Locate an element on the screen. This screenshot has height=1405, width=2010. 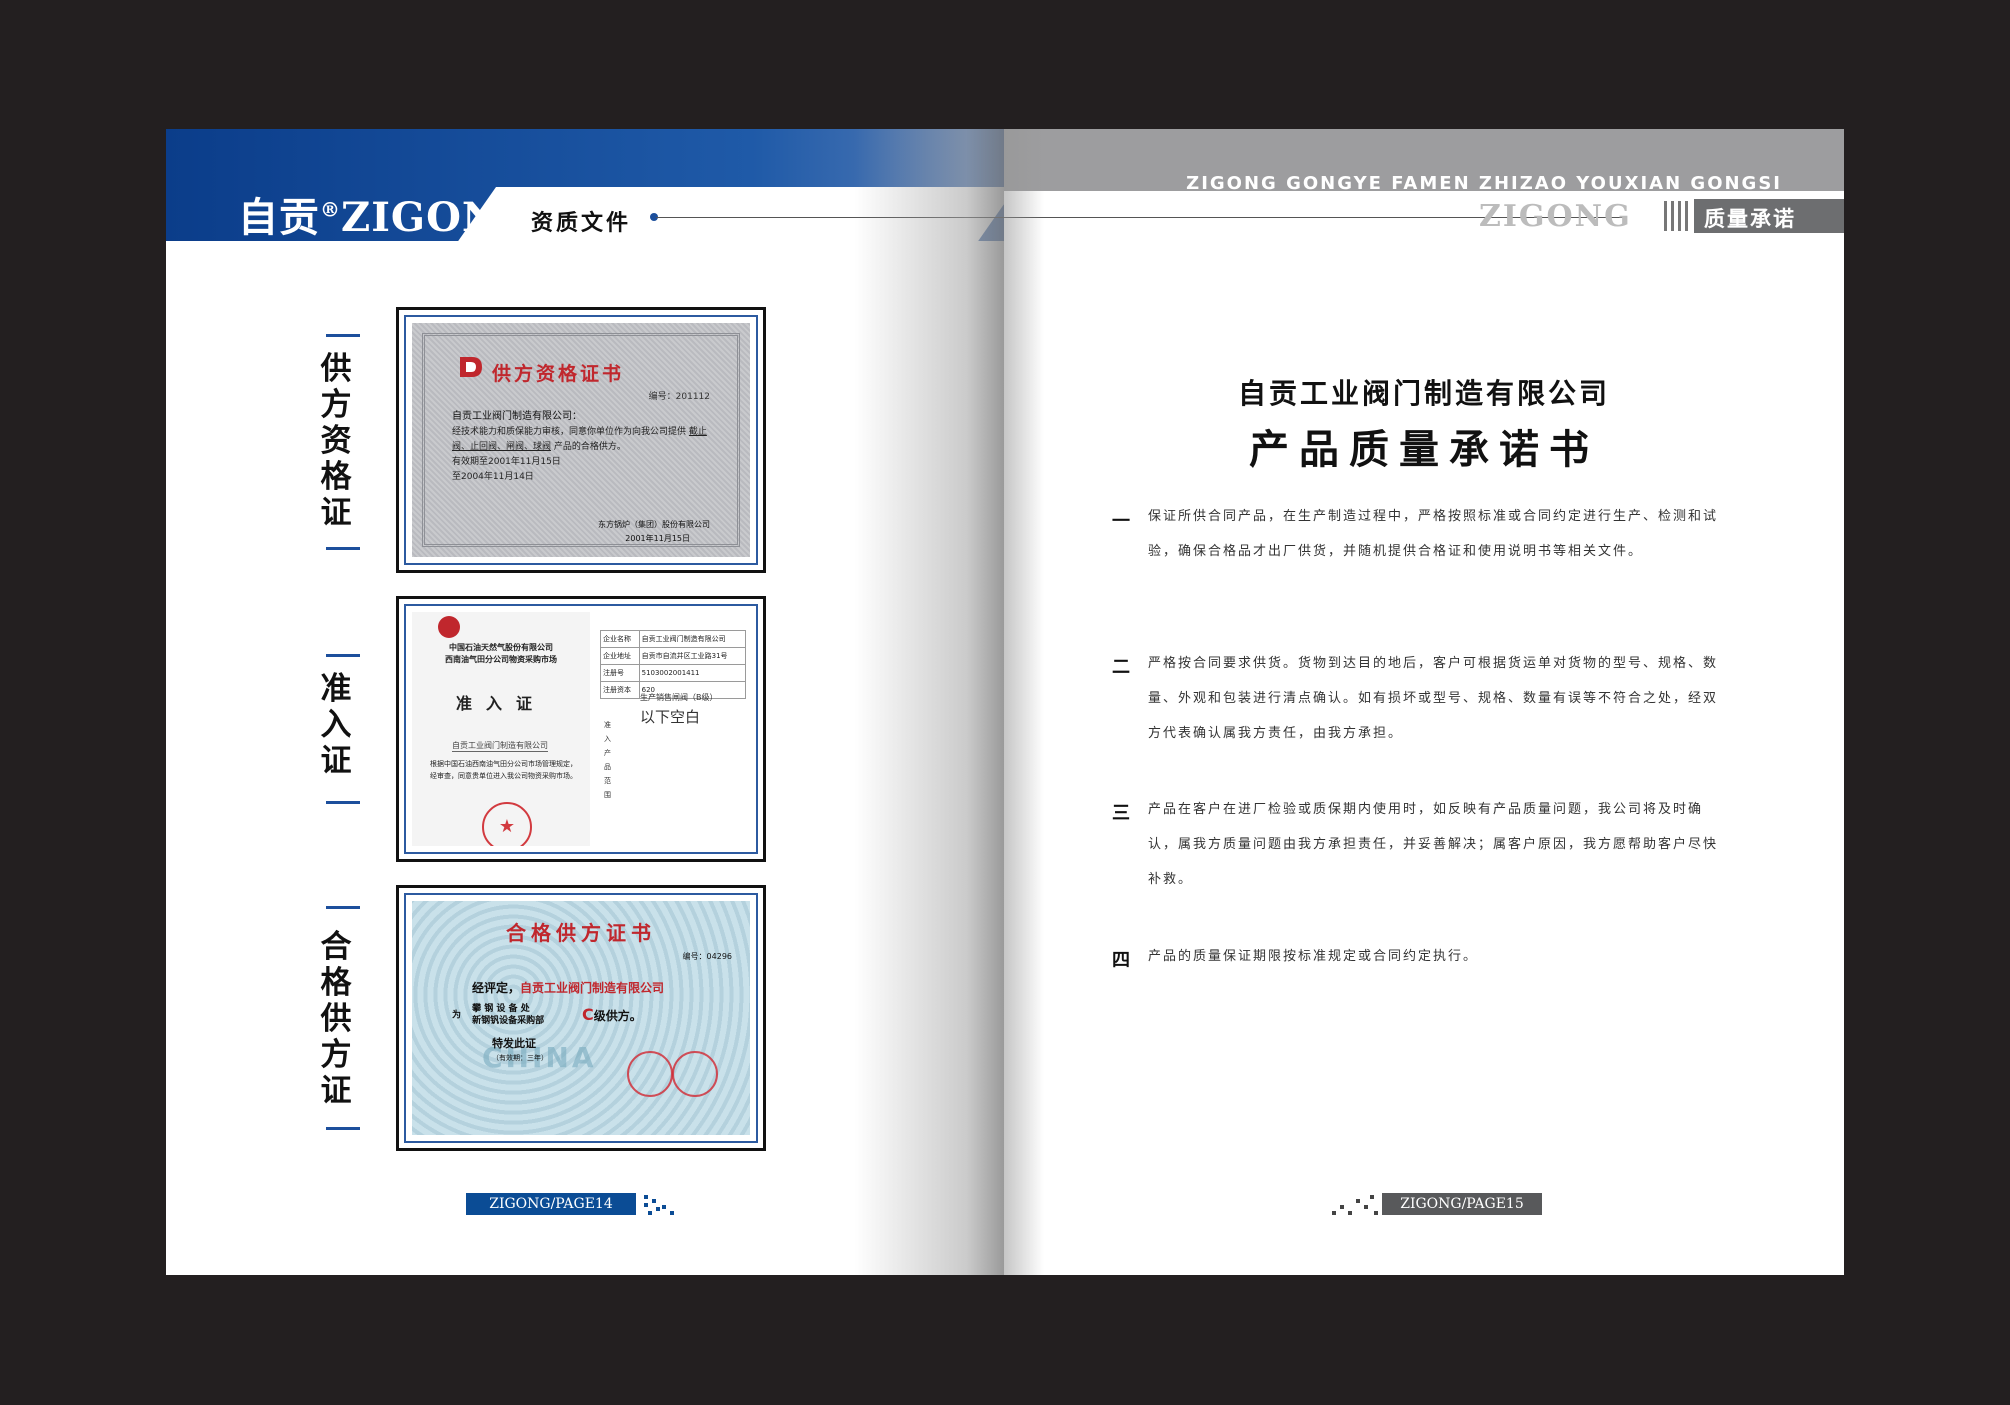
cert-org: 中国石油天然气股份有限公司 西南油气田分公司物资采购市场 is located at coordinates (501, 653).